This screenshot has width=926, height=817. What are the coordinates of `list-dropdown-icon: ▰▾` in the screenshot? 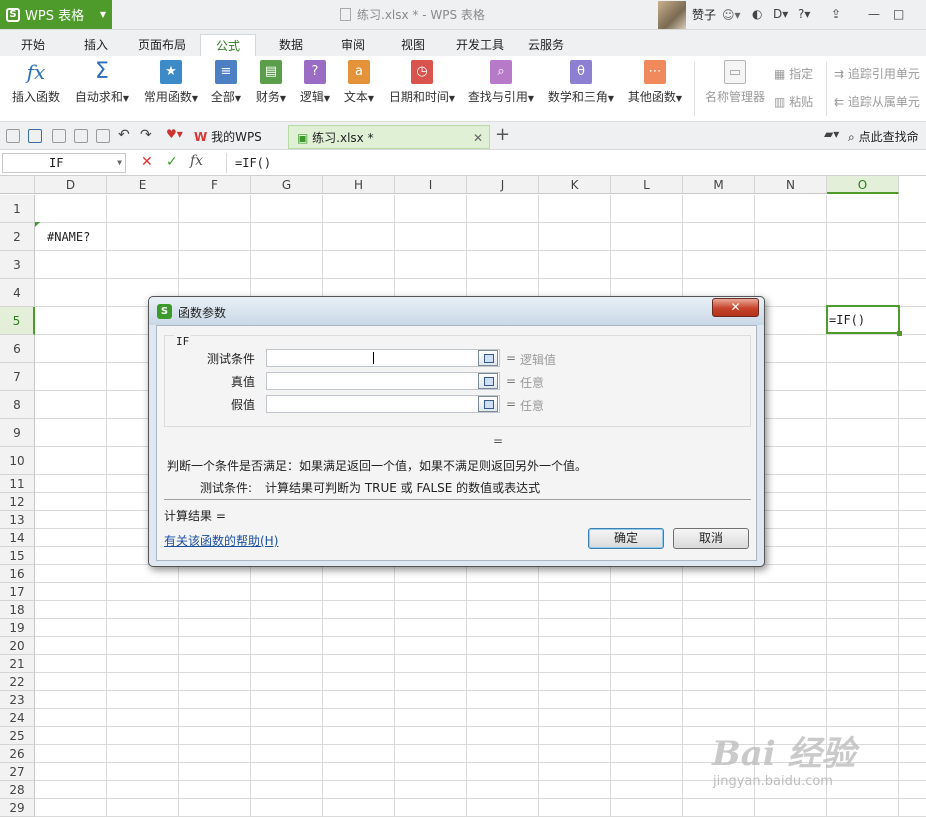 It's located at (831, 134).